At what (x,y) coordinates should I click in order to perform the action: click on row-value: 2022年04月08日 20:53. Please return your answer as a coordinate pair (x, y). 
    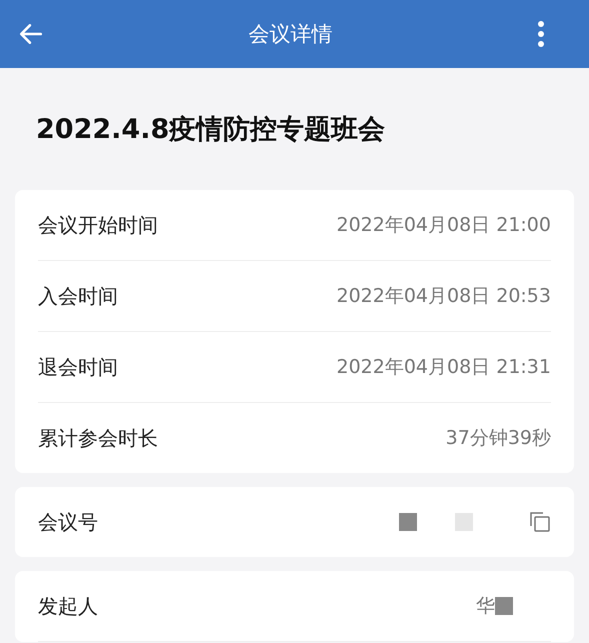
    Looking at the image, I should click on (443, 296).